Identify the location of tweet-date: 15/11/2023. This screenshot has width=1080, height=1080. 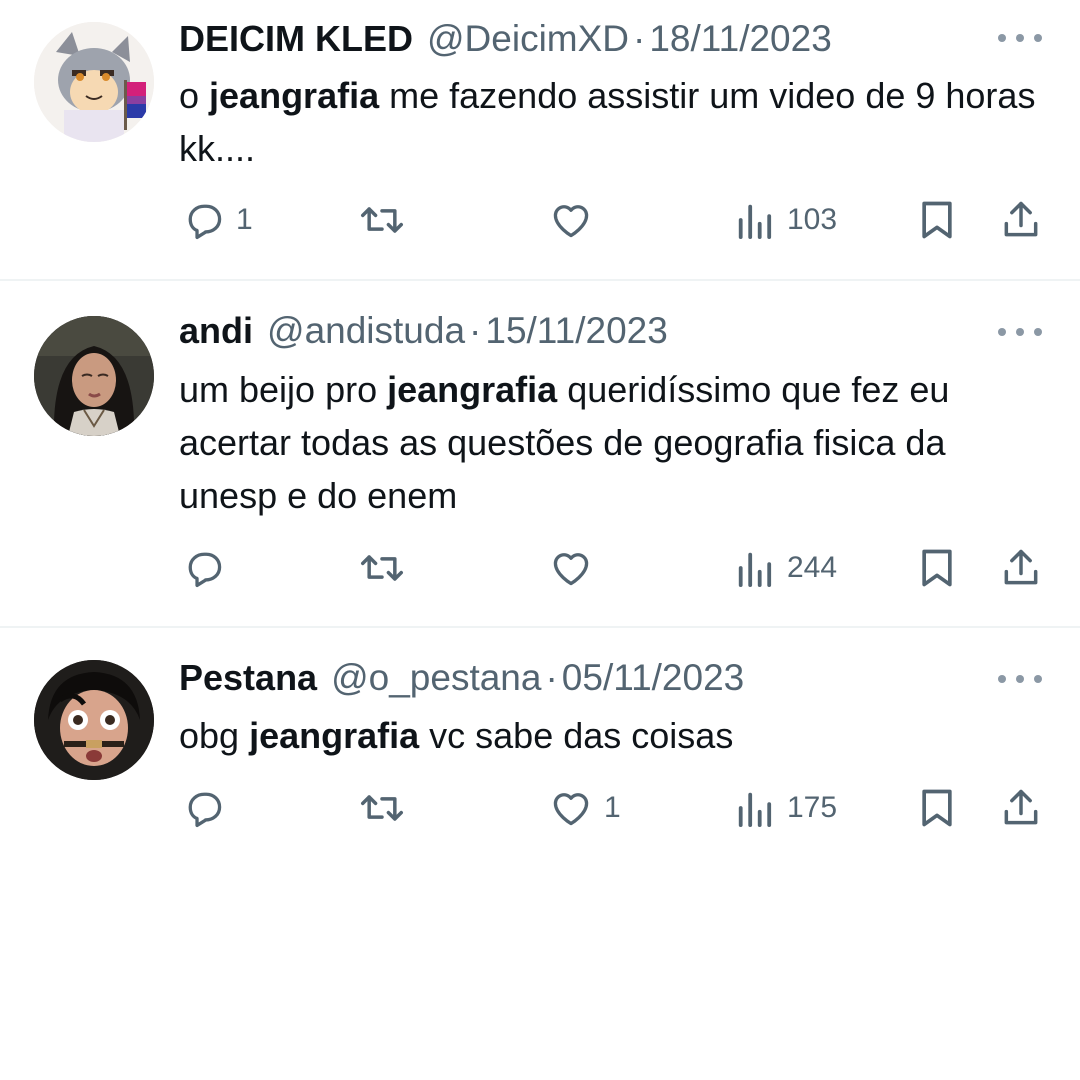
(576, 331).